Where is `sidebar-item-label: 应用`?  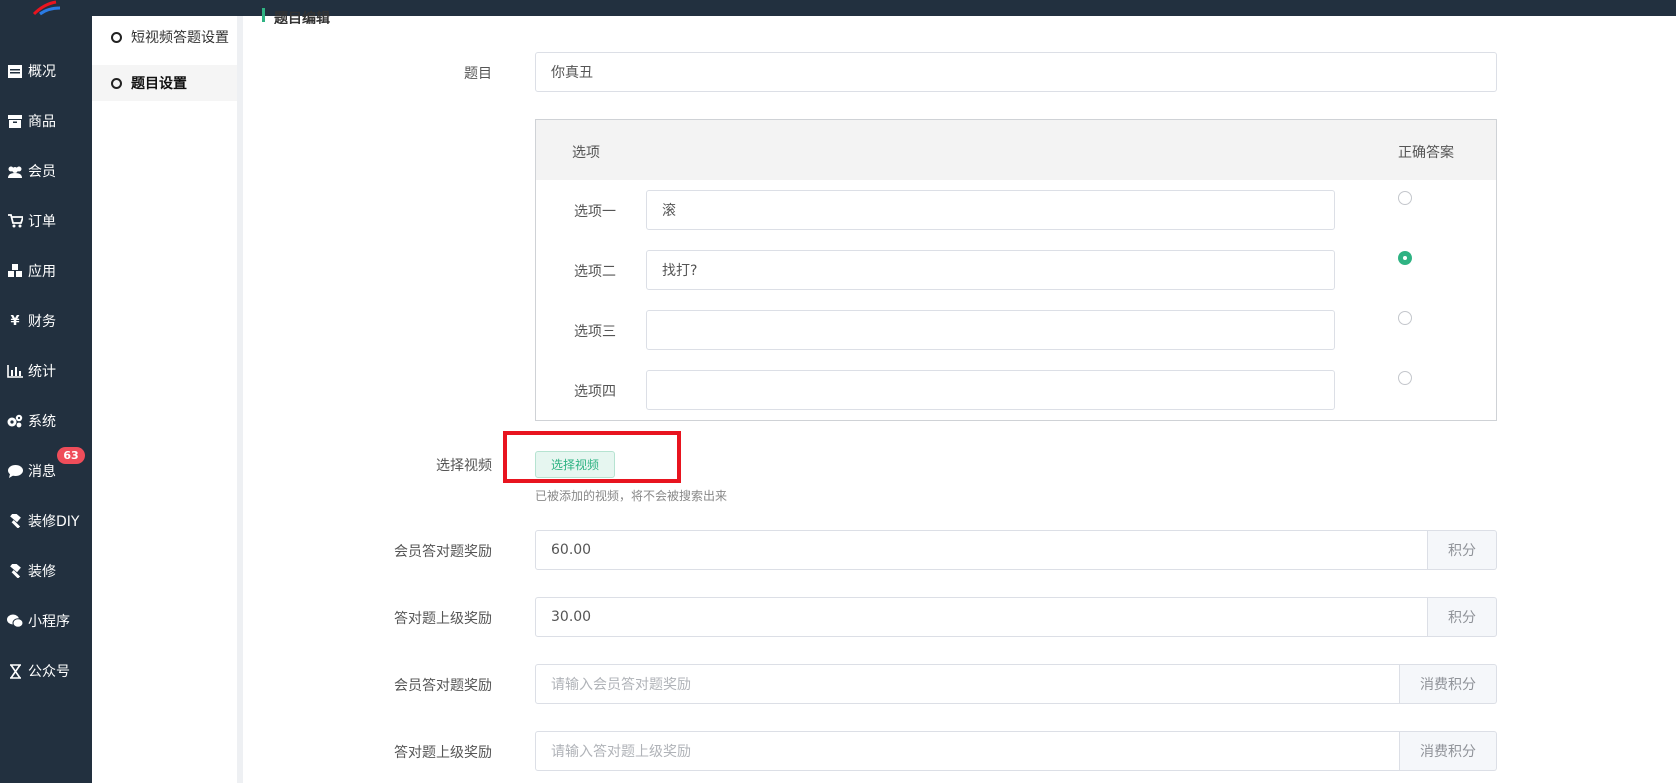
sidebar-item-label: 应用 is located at coordinates (42, 272).